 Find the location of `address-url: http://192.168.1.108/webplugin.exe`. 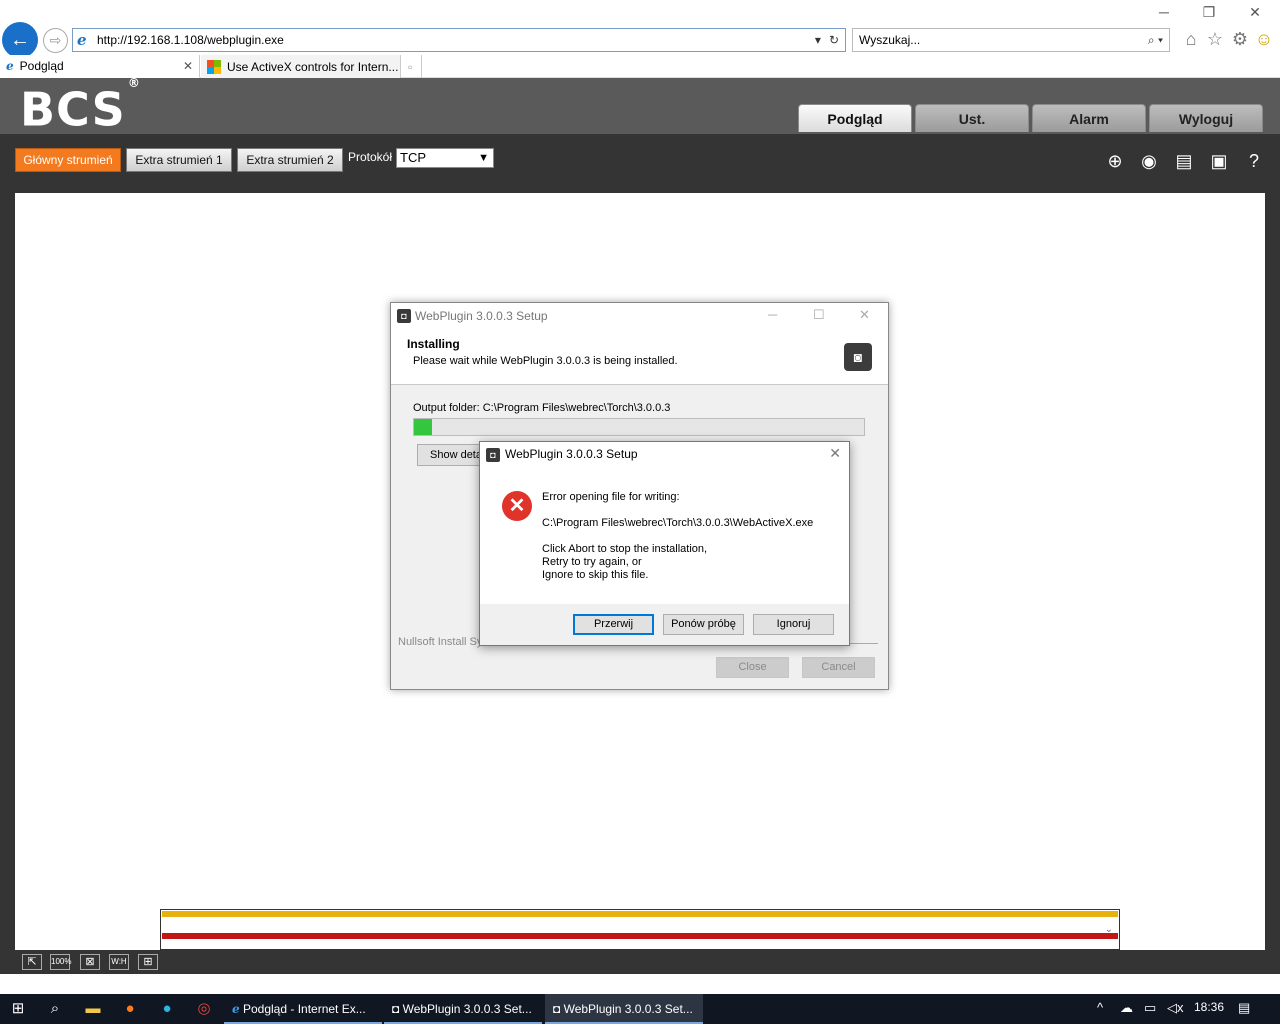

address-url: http://192.168.1.108/webplugin.exe is located at coordinates (456, 40).